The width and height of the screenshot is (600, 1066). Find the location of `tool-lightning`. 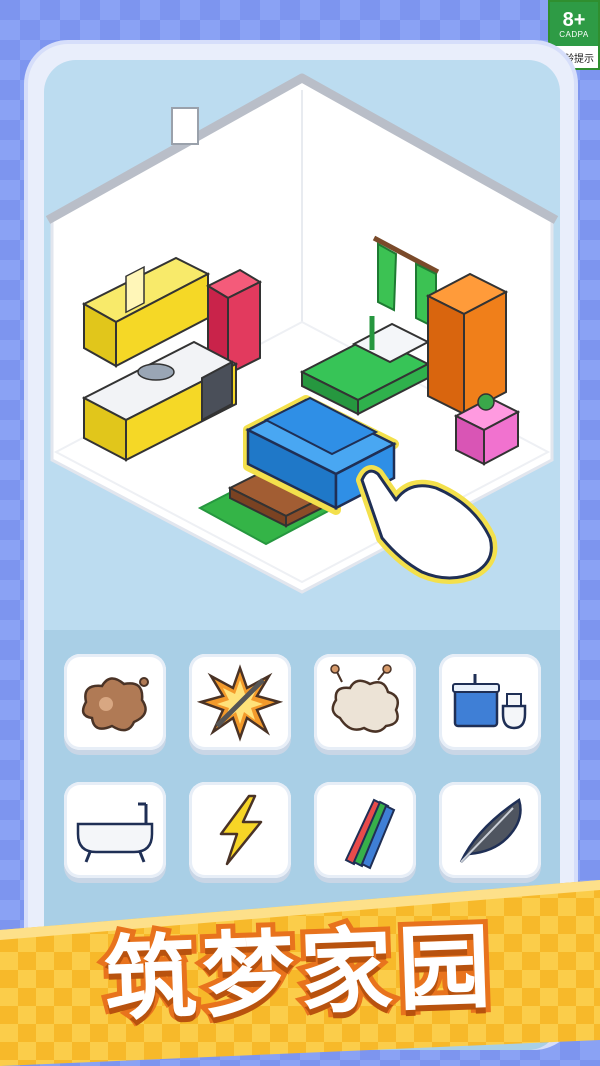

tool-lightning is located at coordinates (240, 830).